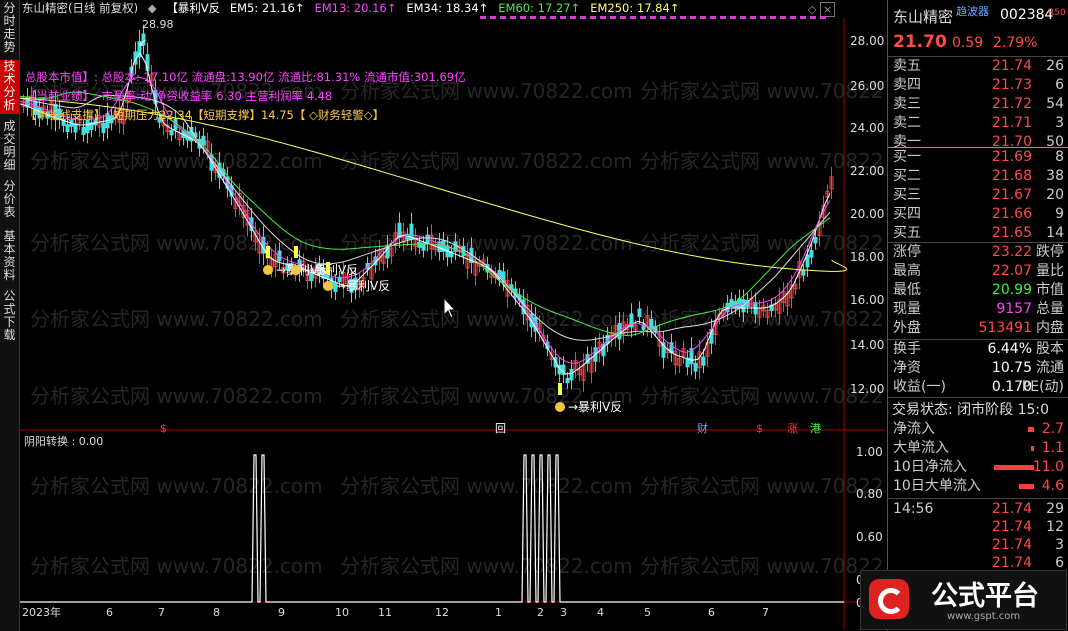 The image size is (1068, 631). Describe the element at coordinates (540, 612) in the screenshot. I see `date-tick: 2` at that location.